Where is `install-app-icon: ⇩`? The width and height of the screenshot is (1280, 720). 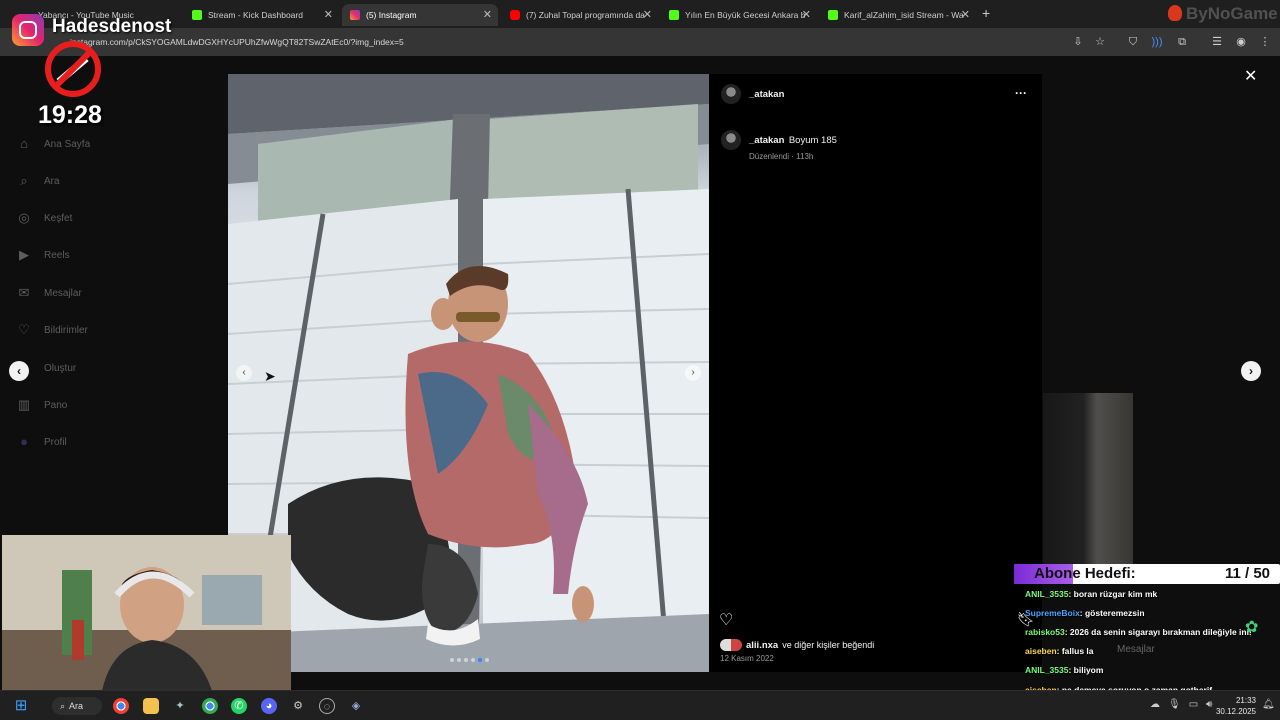
install-app-icon: ⇩ is located at coordinates (1078, 42).